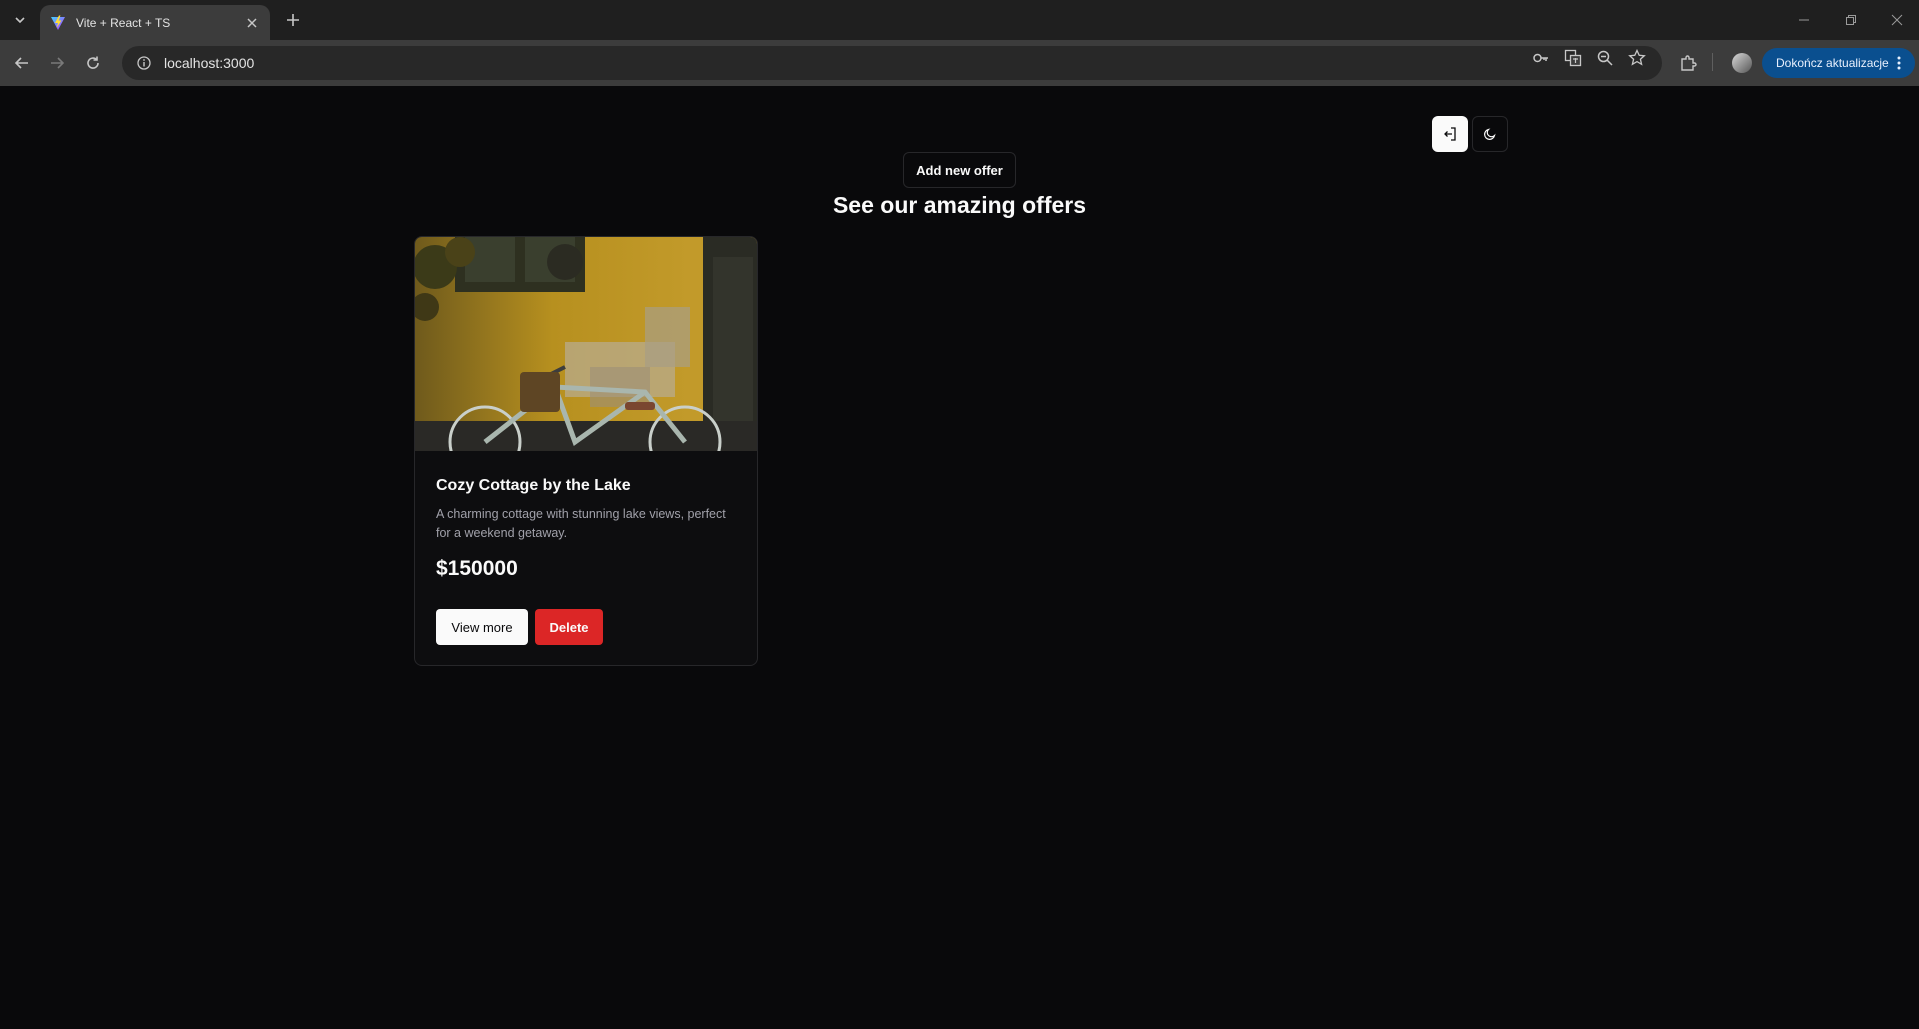 The width and height of the screenshot is (1919, 1029). What do you see at coordinates (1832, 63) in the screenshot?
I see `update-button-label: Dokończ aktualizacje` at bounding box center [1832, 63].